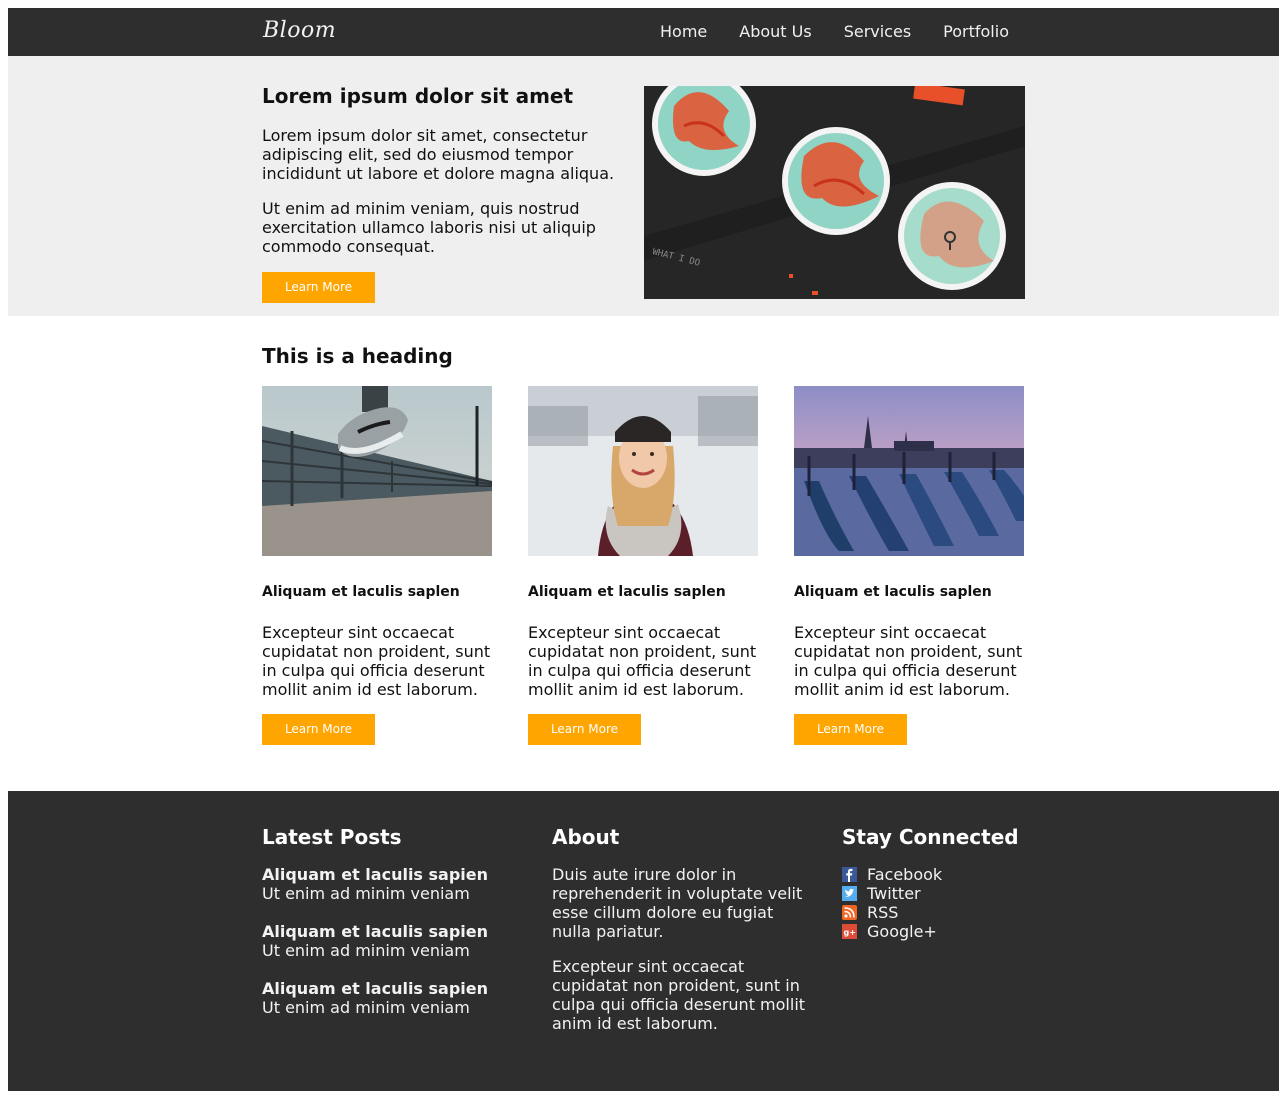  What do you see at coordinates (332, 837) in the screenshot?
I see `latest-posts-title: Latest Posts` at bounding box center [332, 837].